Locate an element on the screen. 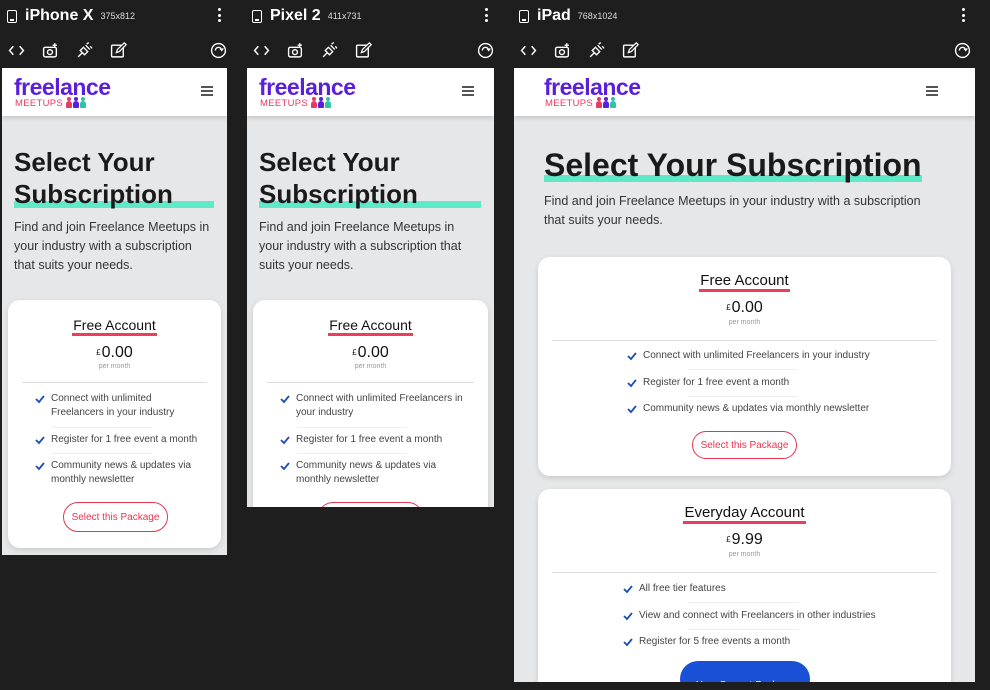 The width and height of the screenshot is (990, 690). plan-price: £9.99 is located at coordinates (744, 539).